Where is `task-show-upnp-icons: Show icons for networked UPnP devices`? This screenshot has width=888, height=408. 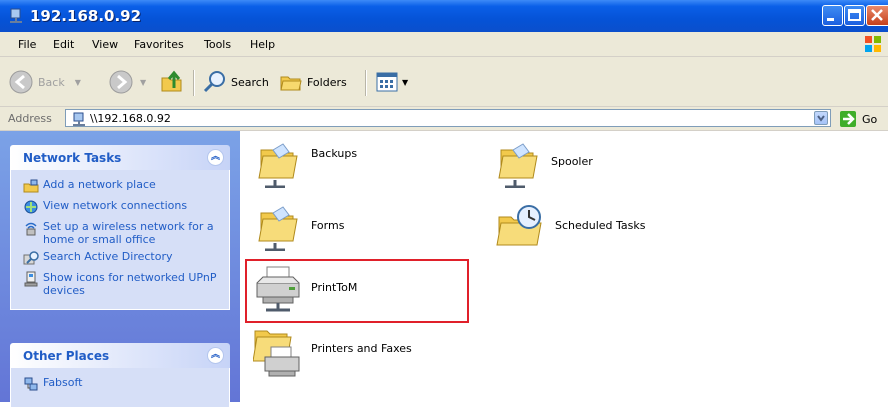
task-show-upnp-icons: Show icons for networked UPnP devices is located at coordinates (120, 284).